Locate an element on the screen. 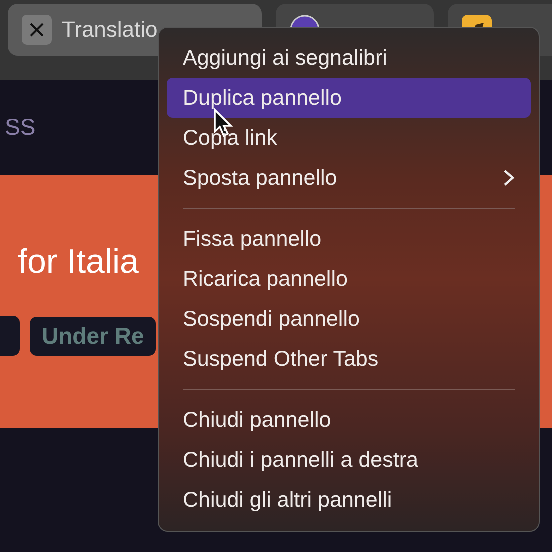 This screenshot has height=552, width=552. nav-link: SS is located at coordinates (20, 127).